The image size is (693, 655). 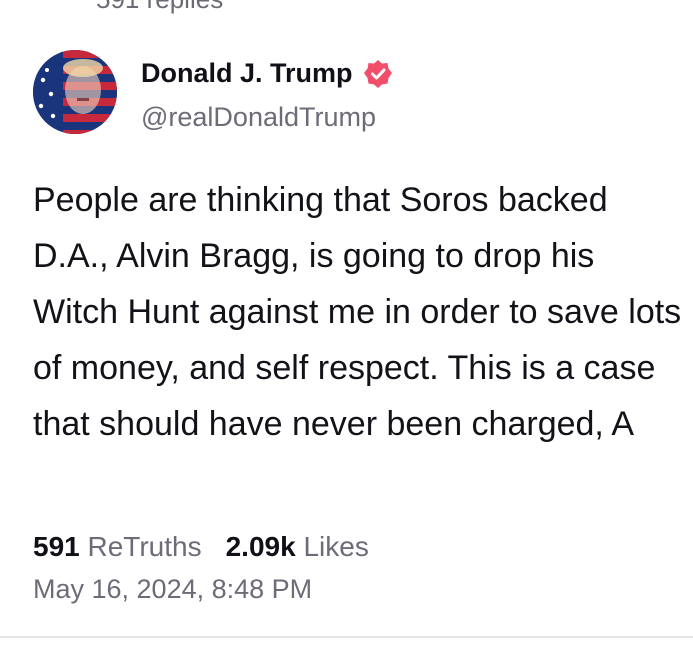 I want to click on post-stats: 591 ReTruths 2.09k Likes, so click(x=201, y=547).